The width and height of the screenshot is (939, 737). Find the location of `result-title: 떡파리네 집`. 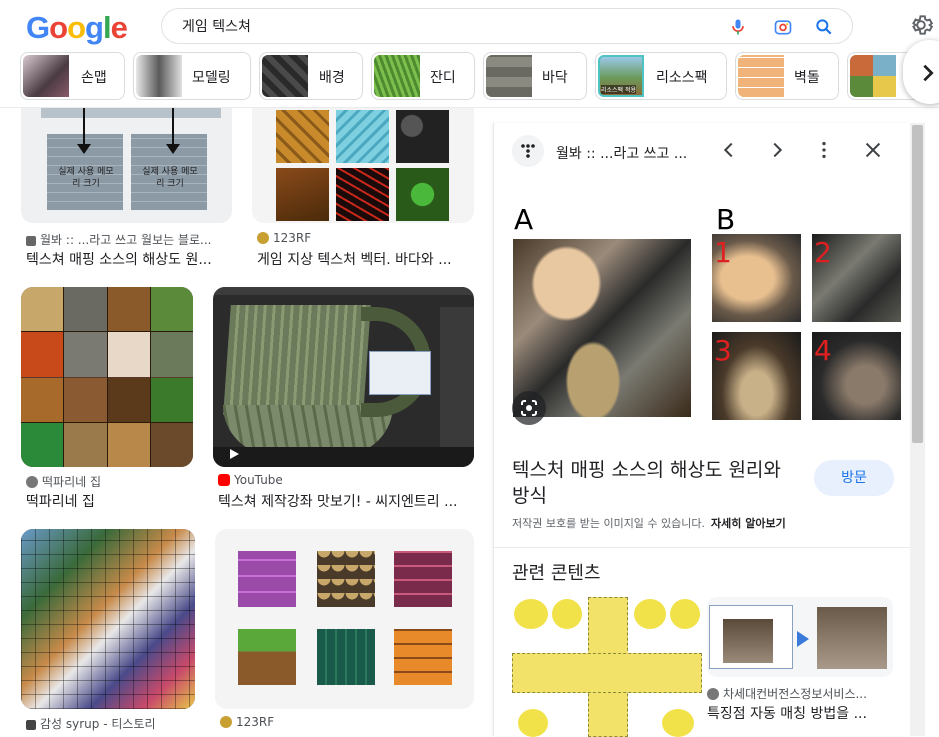

result-title: 떡파리네 집 is located at coordinates (111, 501).